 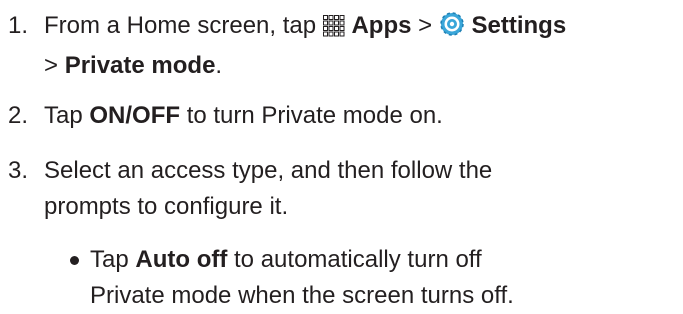 What do you see at coordinates (452, 29) in the screenshot?
I see `settings-gear-icon` at bounding box center [452, 29].